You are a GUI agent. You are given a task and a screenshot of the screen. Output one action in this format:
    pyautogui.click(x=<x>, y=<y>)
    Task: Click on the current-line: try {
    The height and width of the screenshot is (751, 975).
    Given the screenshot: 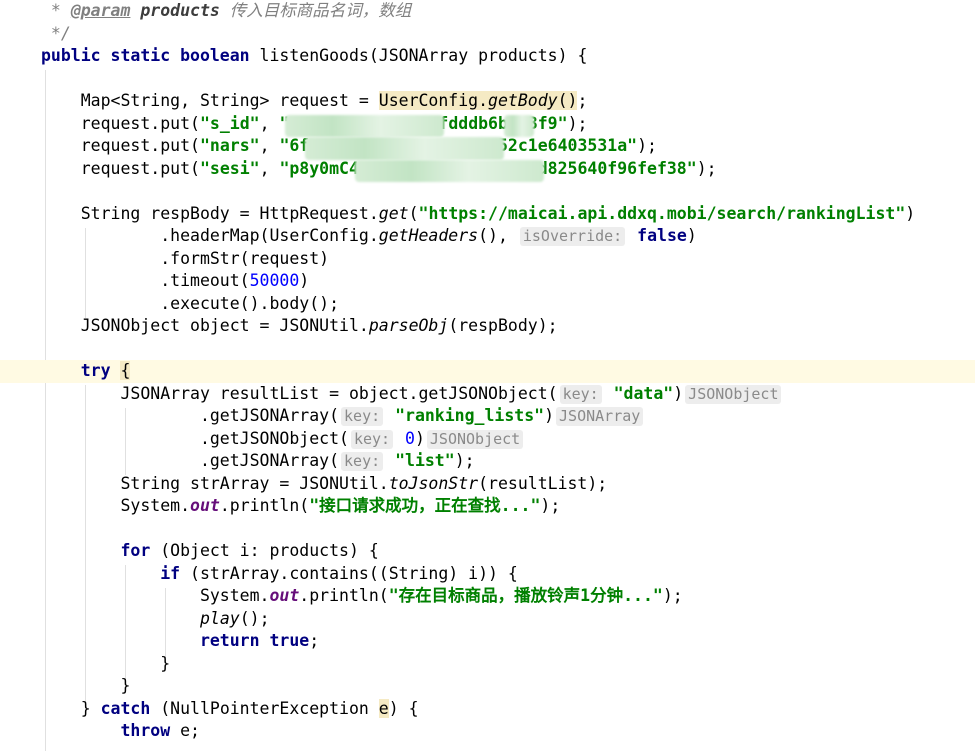 What is the action you would take?
    pyautogui.click(x=487, y=371)
    